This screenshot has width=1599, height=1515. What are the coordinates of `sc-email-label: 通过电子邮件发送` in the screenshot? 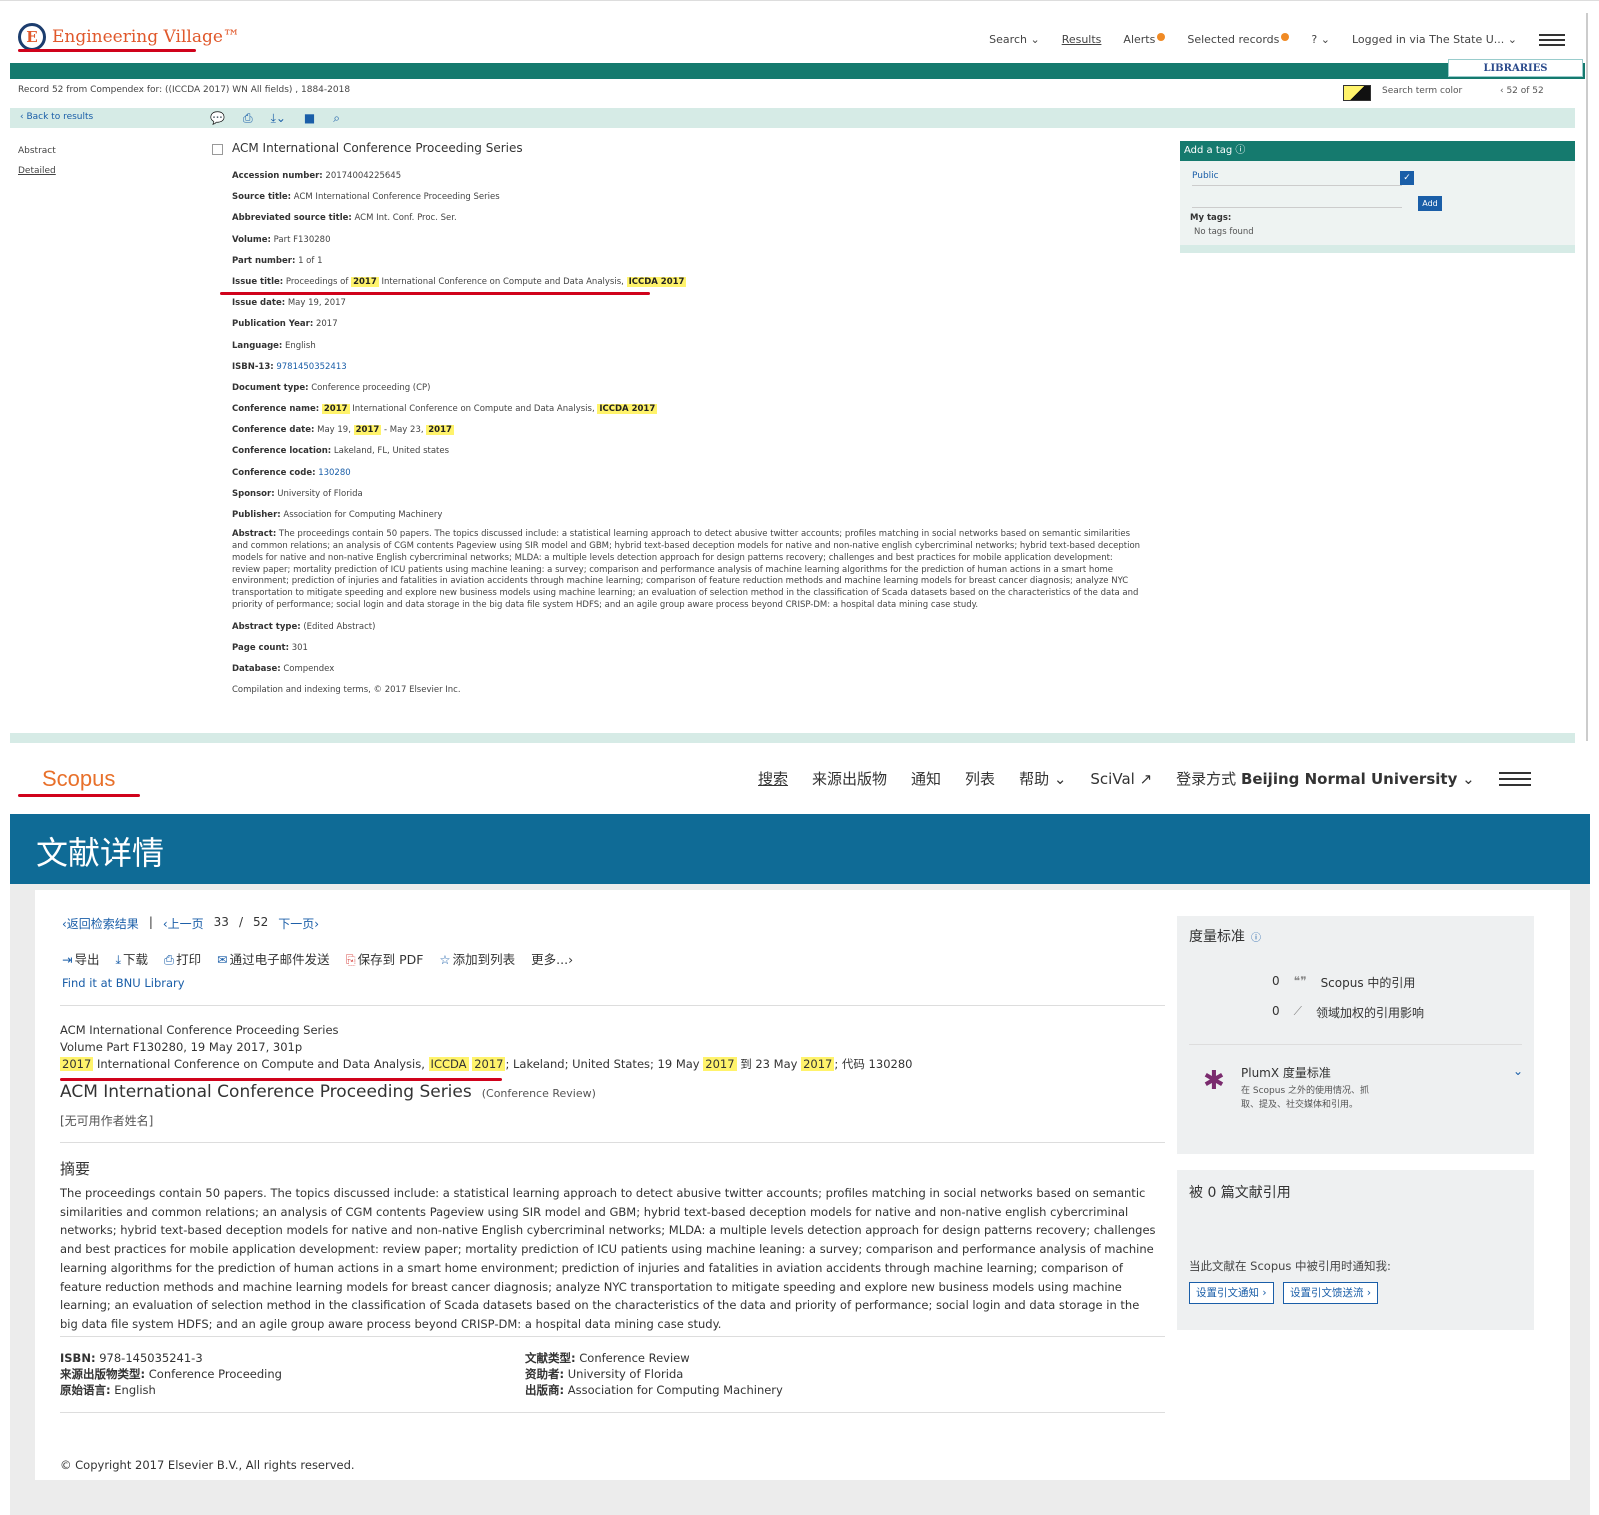 It's located at (279, 959).